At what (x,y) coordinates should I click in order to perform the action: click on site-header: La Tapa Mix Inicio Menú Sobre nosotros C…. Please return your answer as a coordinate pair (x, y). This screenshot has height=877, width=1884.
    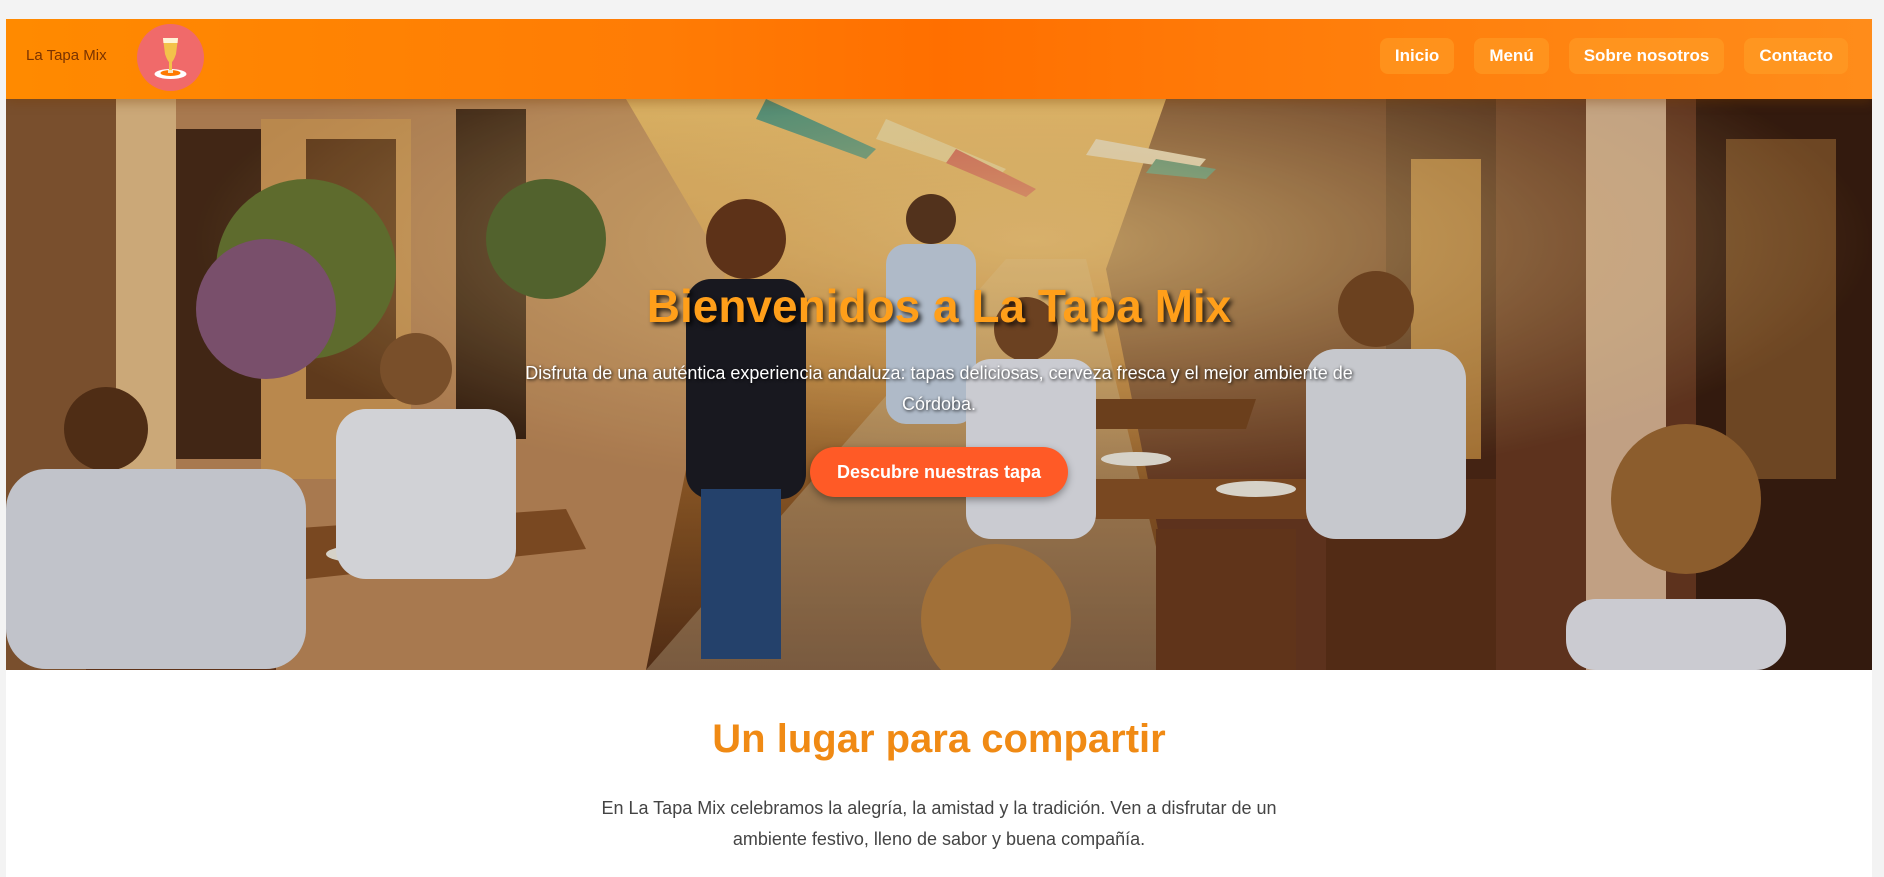
    Looking at the image, I should click on (939, 59).